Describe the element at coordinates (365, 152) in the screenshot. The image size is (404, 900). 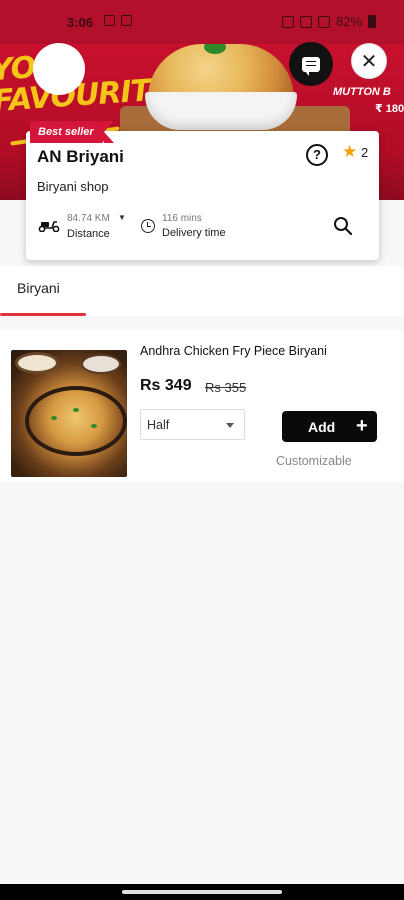
I see `rating-value: 2` at that location.